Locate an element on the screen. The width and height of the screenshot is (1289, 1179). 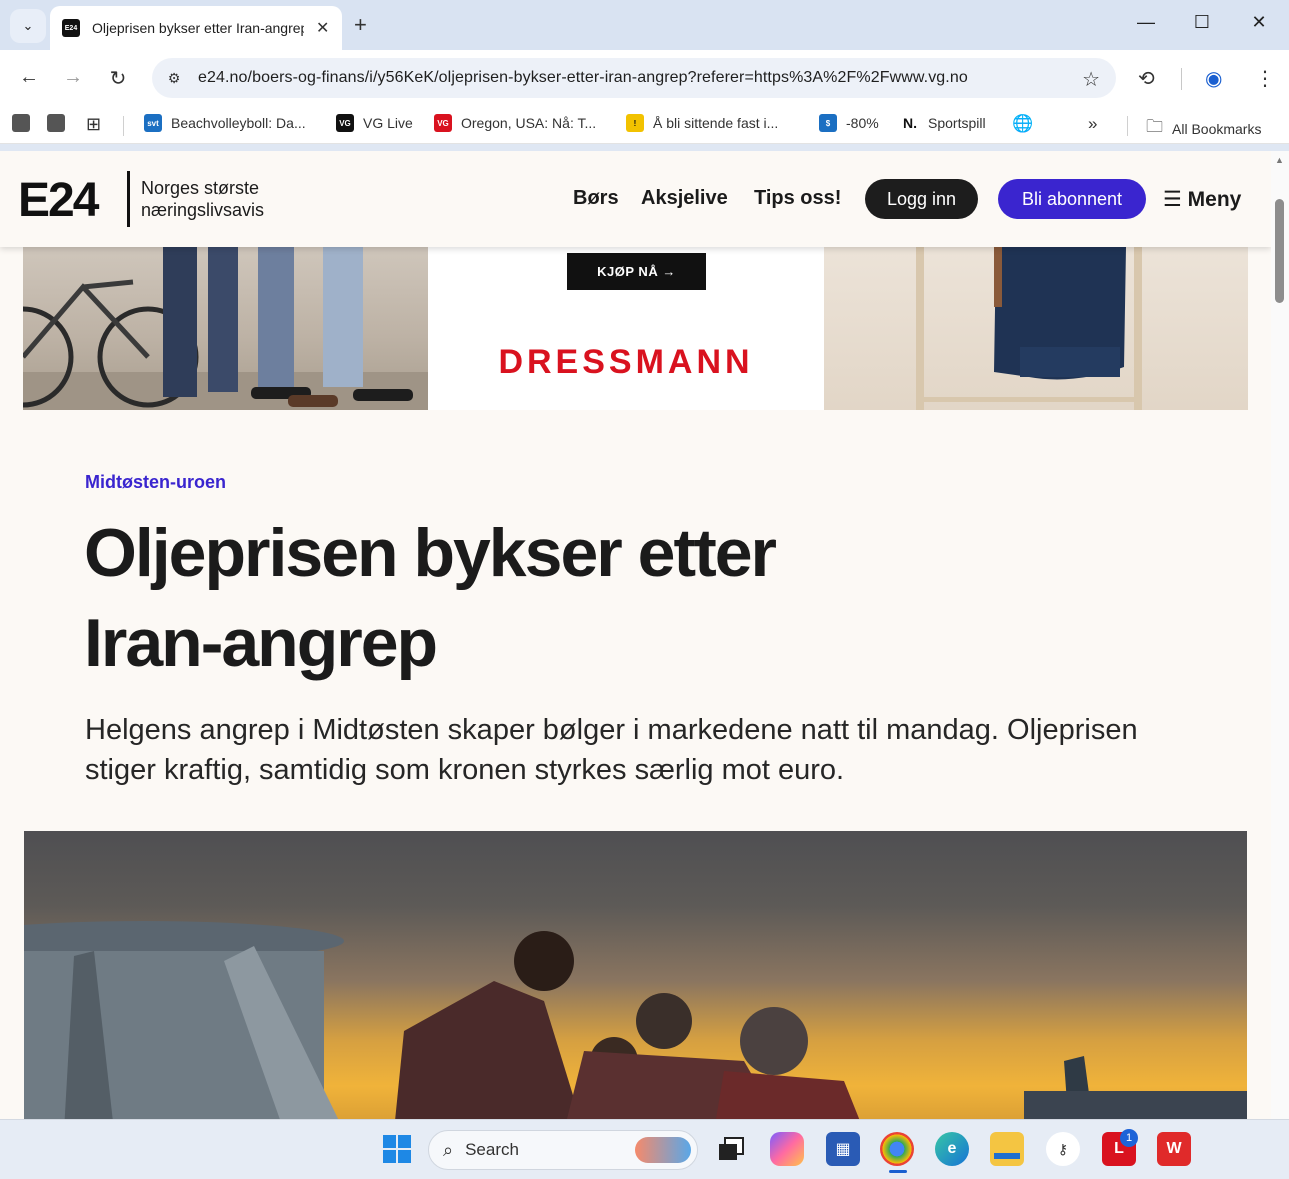
site-tagline: Norges største næringslivsavis is located at coordinates (202, 199).